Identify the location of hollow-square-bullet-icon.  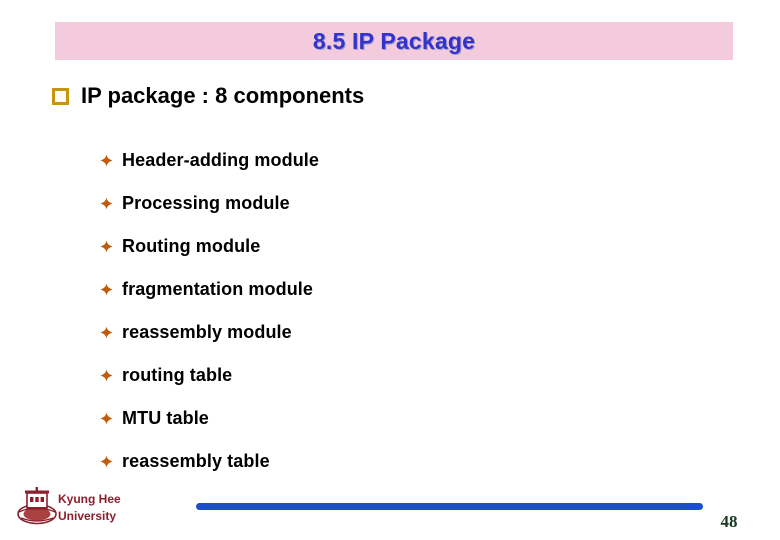
(60, 96).